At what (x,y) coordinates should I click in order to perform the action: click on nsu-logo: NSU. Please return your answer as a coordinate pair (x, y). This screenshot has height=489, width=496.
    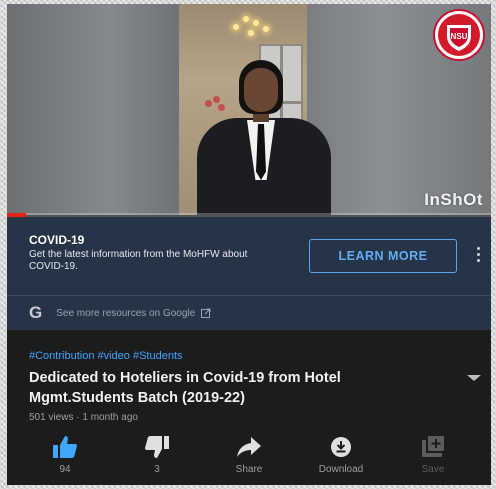
    Looking at the image, I should click on (459, 35).